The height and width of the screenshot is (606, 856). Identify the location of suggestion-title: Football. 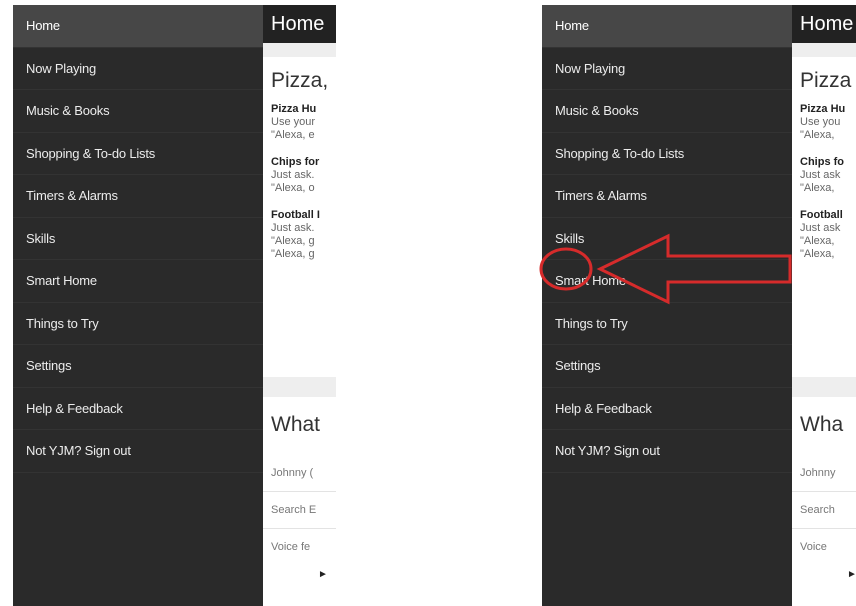
(821, 215).